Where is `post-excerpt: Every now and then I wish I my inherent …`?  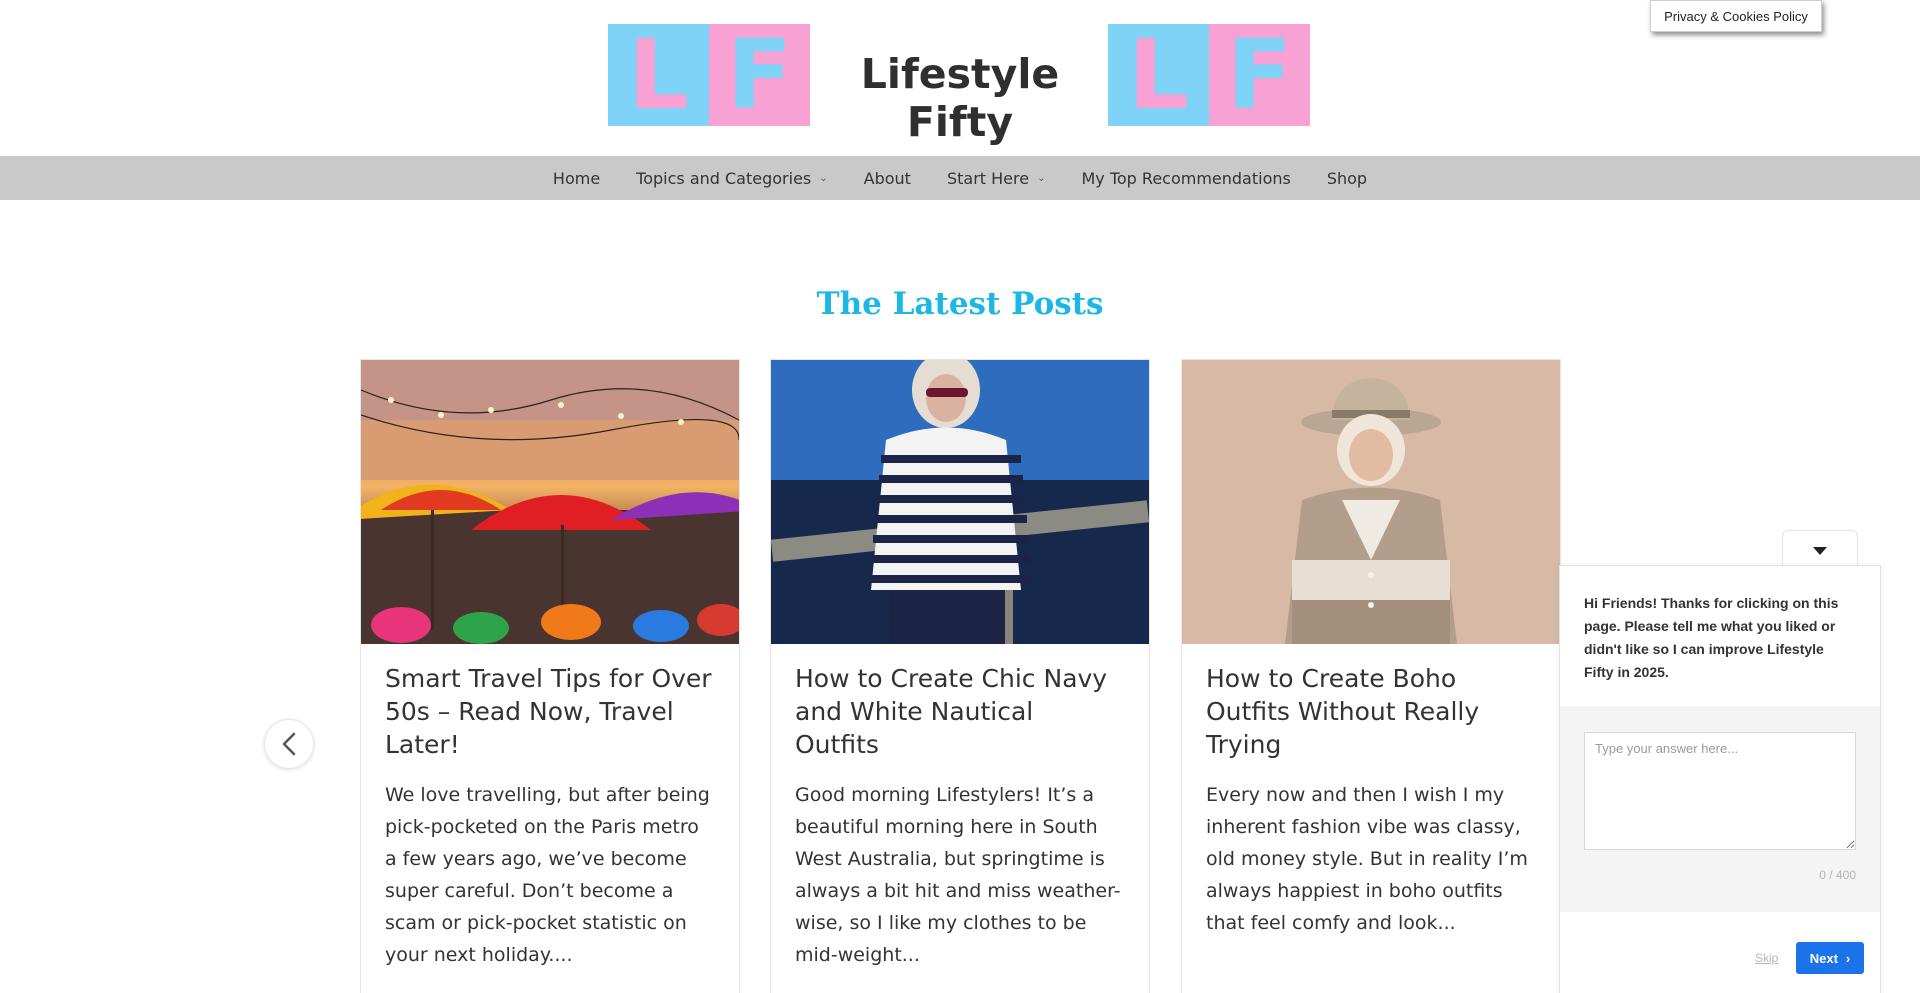
post-excerpt: Every now and then I wish I my inherent … is located at coordinates (1367, 859).